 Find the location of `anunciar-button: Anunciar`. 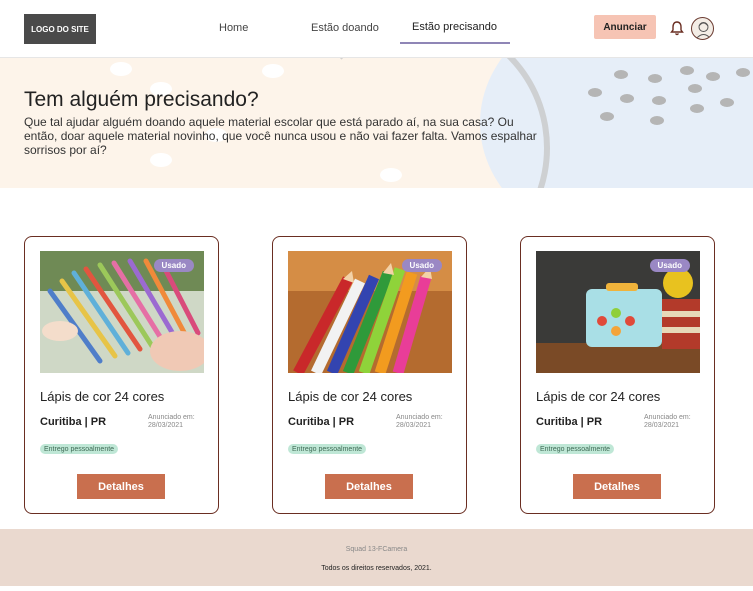

anunciar-button: Anunciar is located at coordinates (625, 27).